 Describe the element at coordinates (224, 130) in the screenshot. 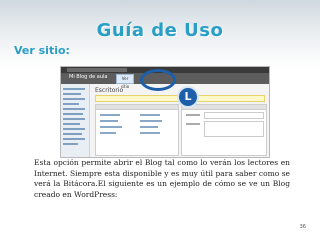

I see `quickpress-widget` at that location.